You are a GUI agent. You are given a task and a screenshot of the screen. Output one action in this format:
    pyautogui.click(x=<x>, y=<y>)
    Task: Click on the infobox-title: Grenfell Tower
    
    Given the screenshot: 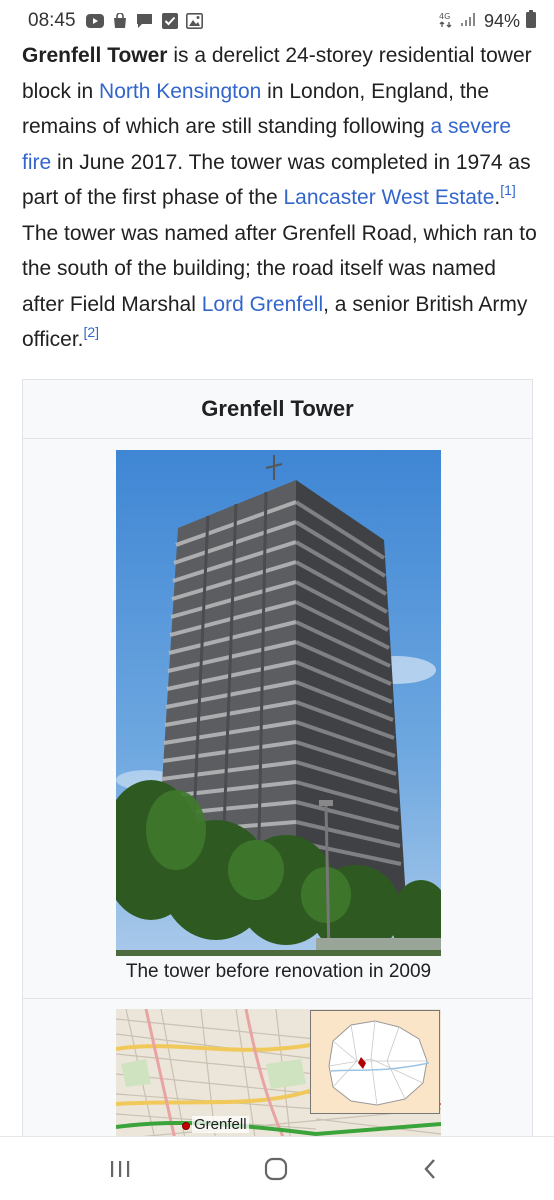 What is the action you would take?
    pyautogui.click(x=277, y=409)
    